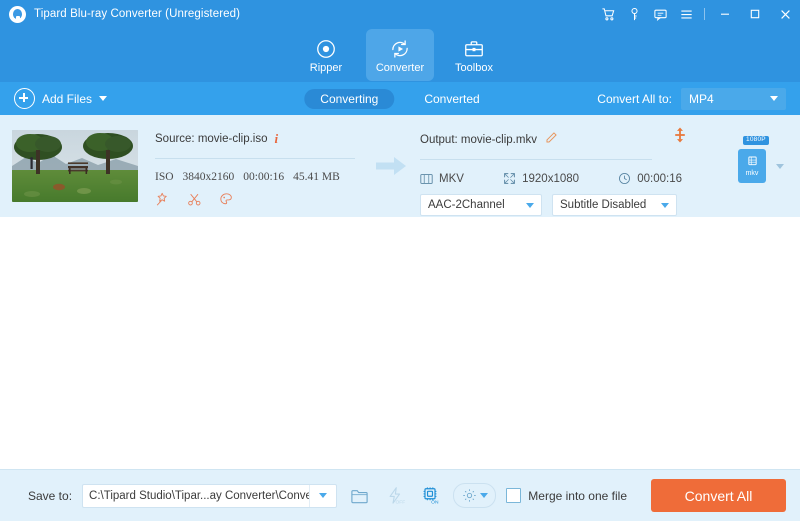 The image size is (800, 521). I want to click on hardware-acceleration-toggle: OFF, so click(394, 496).